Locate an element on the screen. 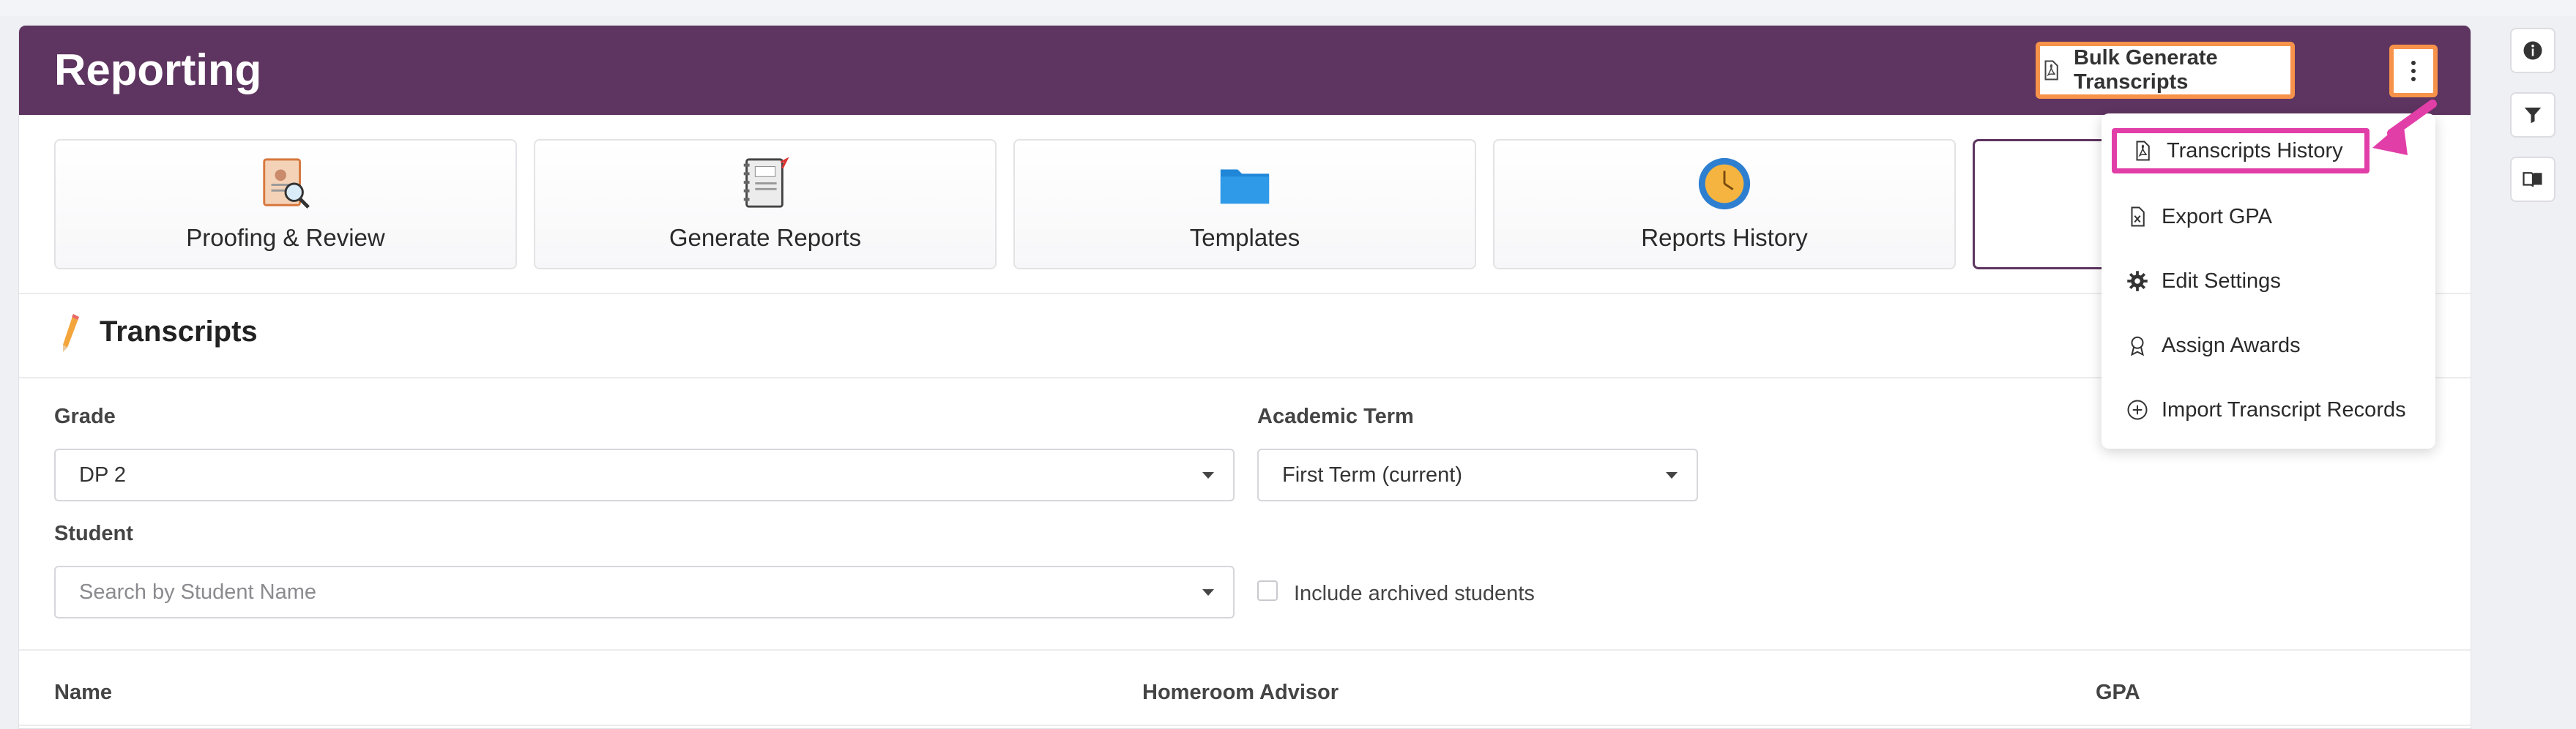 This screenshot has width=2576, height=729. menu-item-export-gpa: Export GPA is located at coordinates (2268, 216).